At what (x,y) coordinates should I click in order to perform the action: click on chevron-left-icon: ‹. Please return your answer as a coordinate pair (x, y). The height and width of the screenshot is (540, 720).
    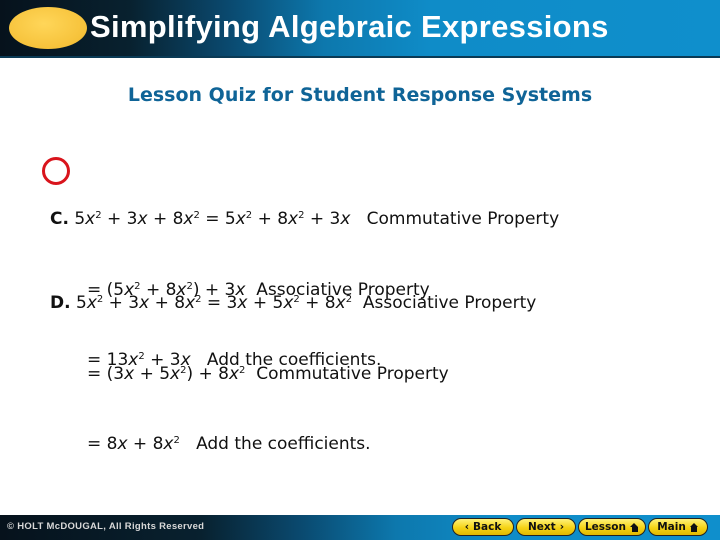
    Looking at the image, I should click on (467, 527).